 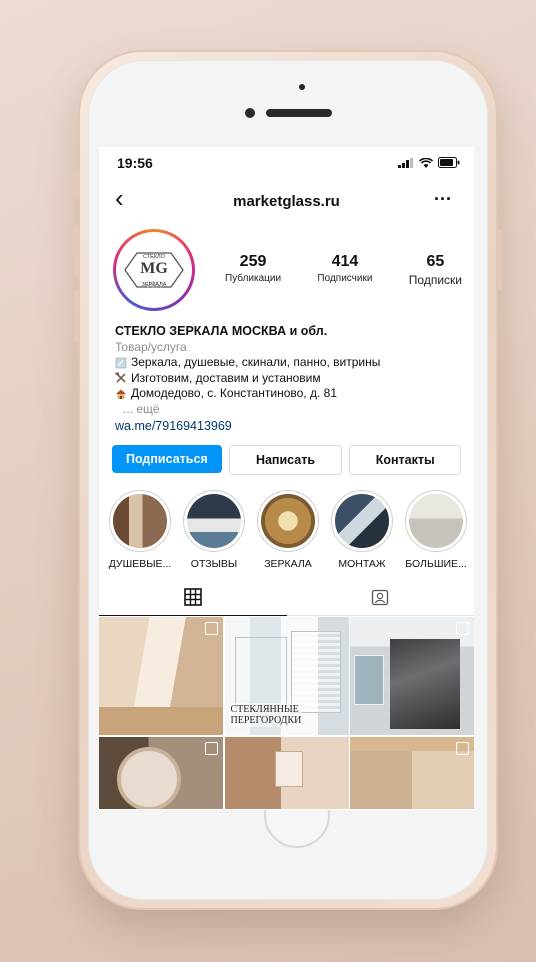 What do you see at coordinates (435, 280) in the screenshot?
I see `following-label: Подписки` at bounding box center [435, 280].